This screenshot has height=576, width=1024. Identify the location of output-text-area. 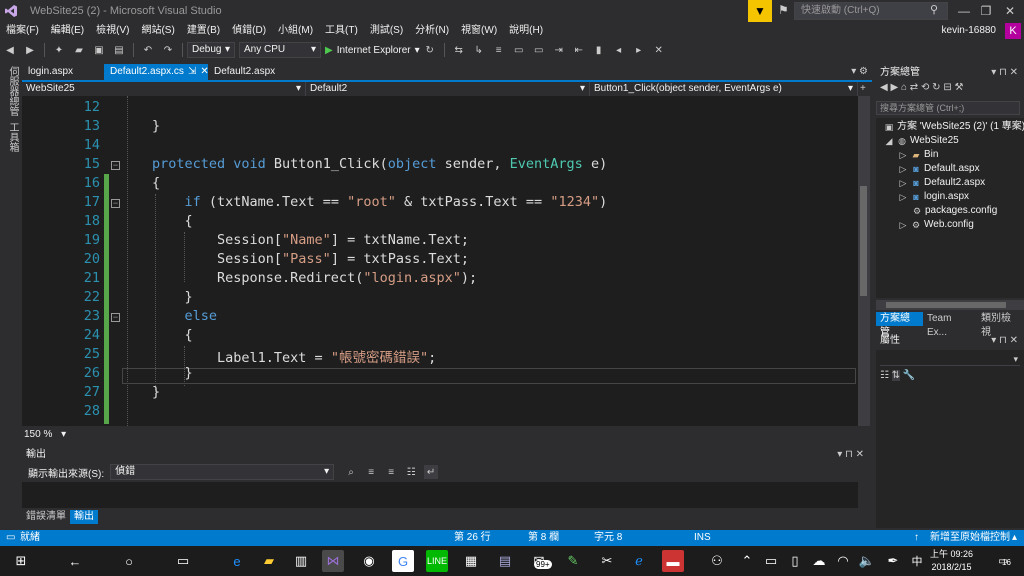
(440, 495).